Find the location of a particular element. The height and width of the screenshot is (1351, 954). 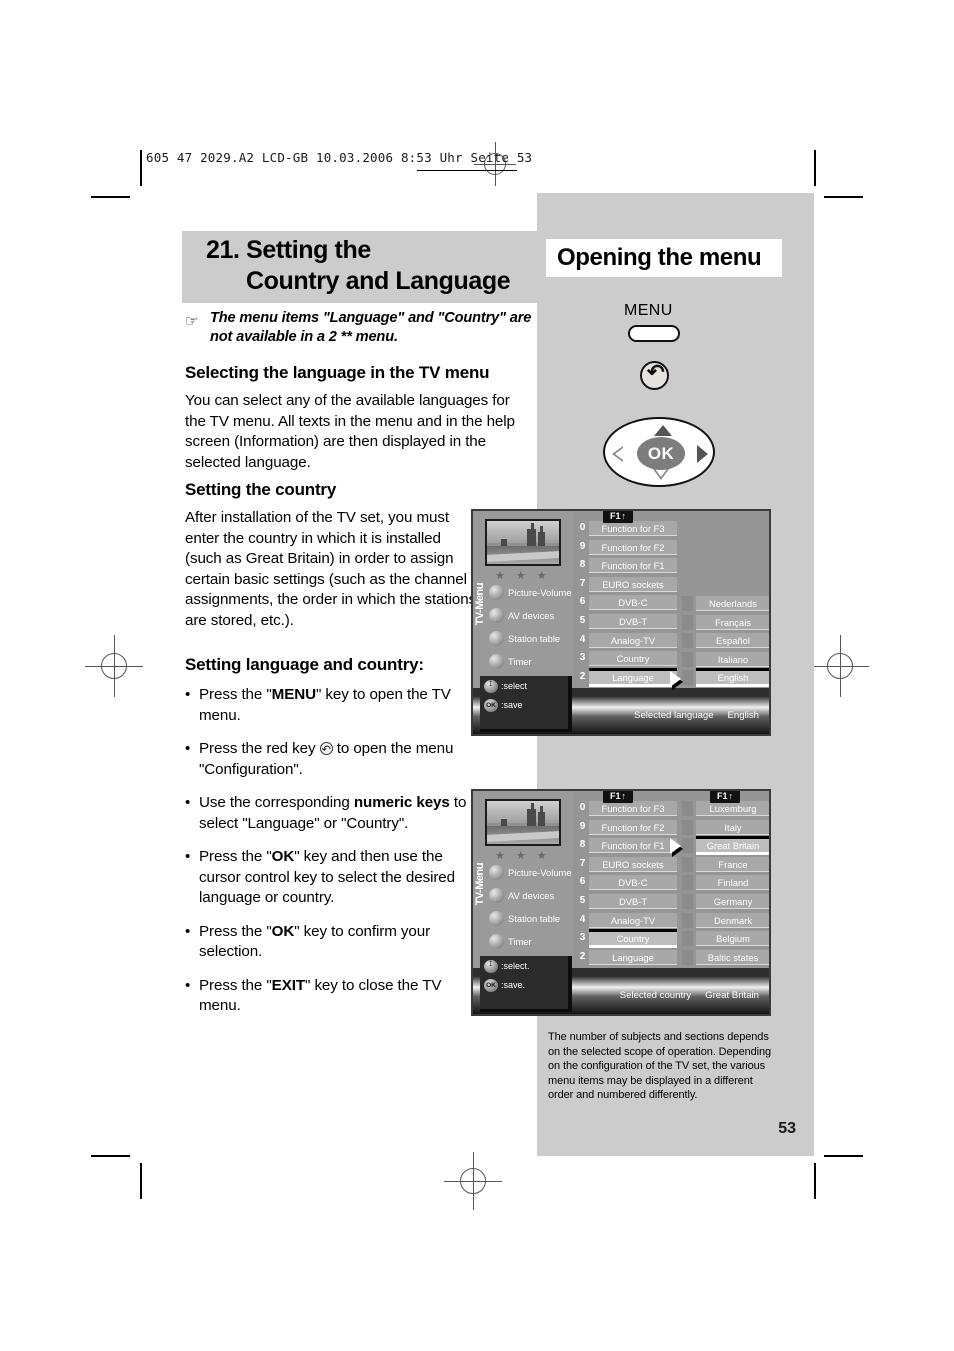

status-value: Great Britain is located at coordinates (732, 995).